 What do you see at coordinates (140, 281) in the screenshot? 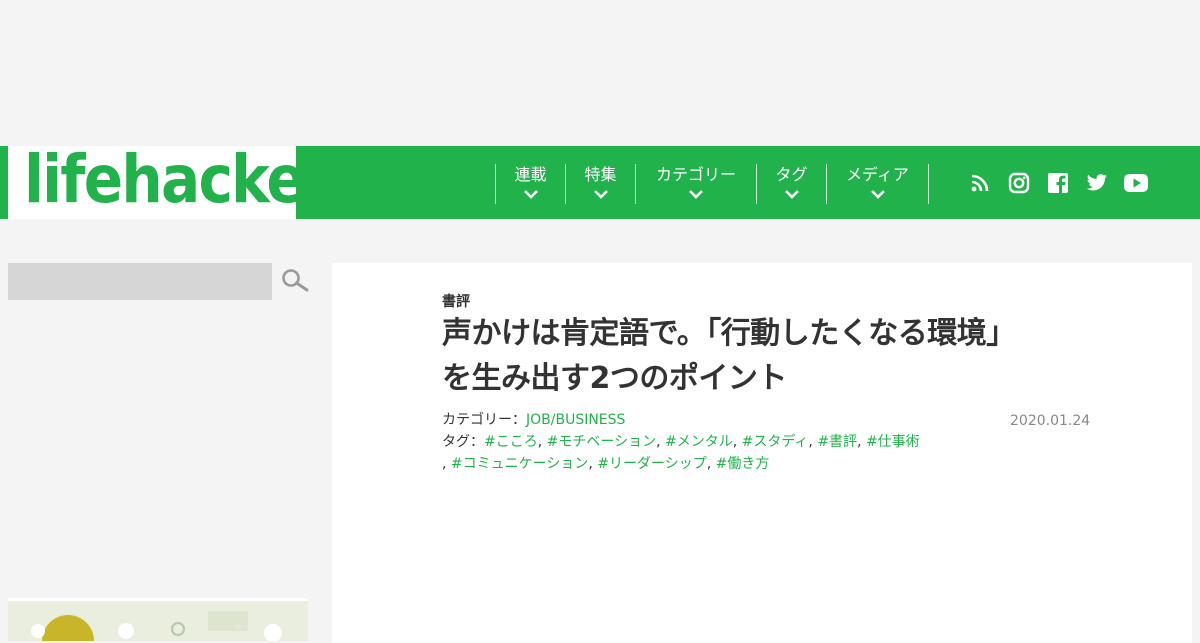
I see `search-input` at bounding box center [140, 281].